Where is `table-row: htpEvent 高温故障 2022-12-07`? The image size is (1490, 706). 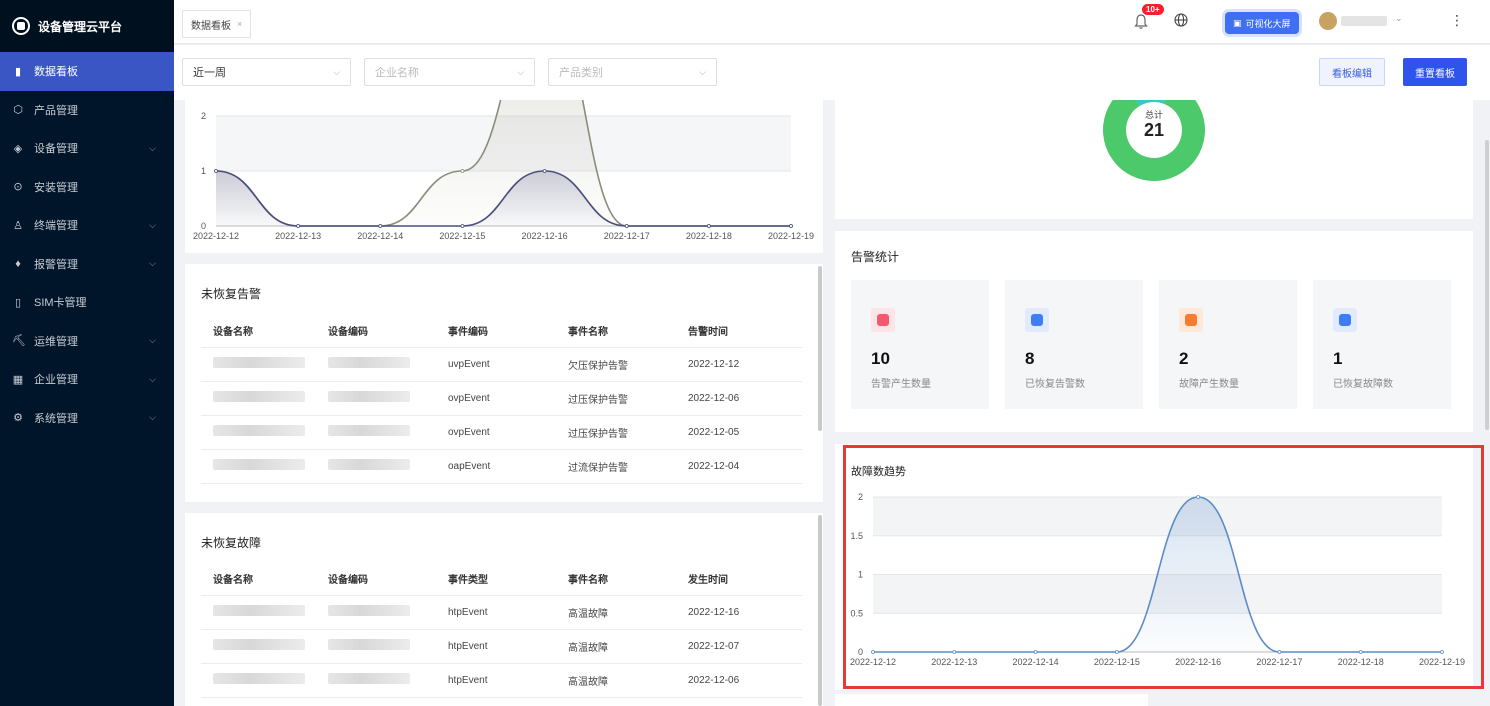
table-row: htpEvent 高温故障 2022-12-07 is located at coordinates (501, 646).